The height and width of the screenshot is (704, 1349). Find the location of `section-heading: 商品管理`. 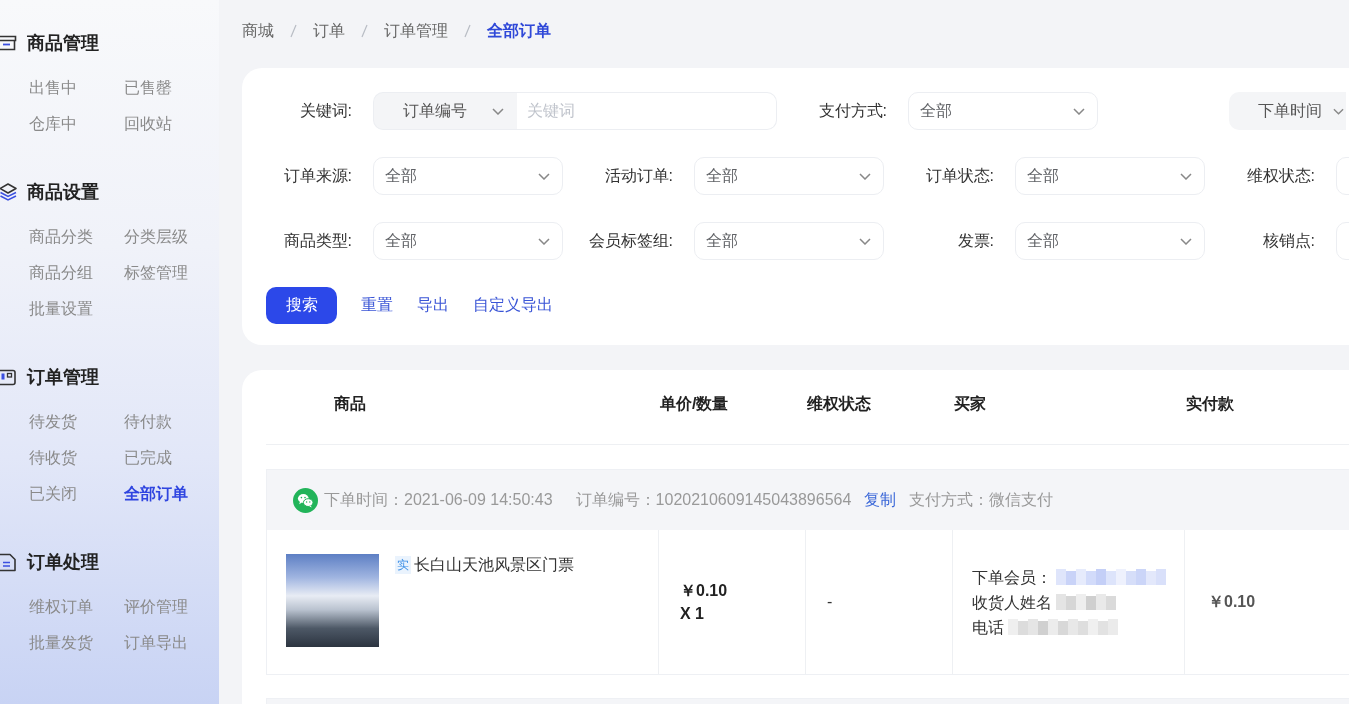

section-heading: 商品管理 is located at coordinates (63, 43).